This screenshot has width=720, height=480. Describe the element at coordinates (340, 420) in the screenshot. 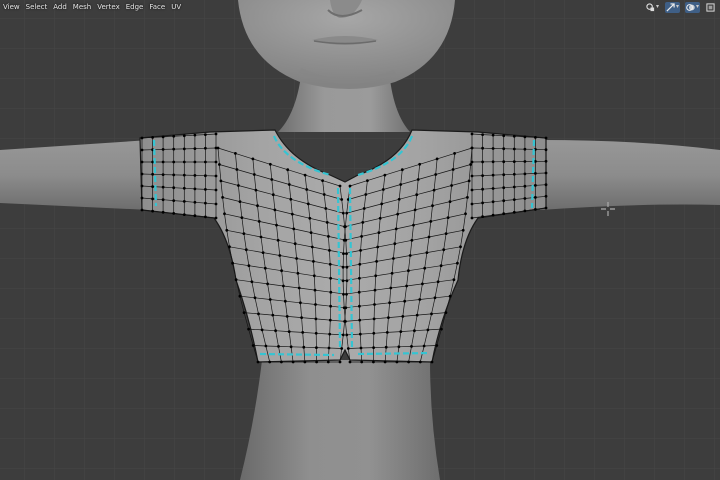

I see `waist` at that location.